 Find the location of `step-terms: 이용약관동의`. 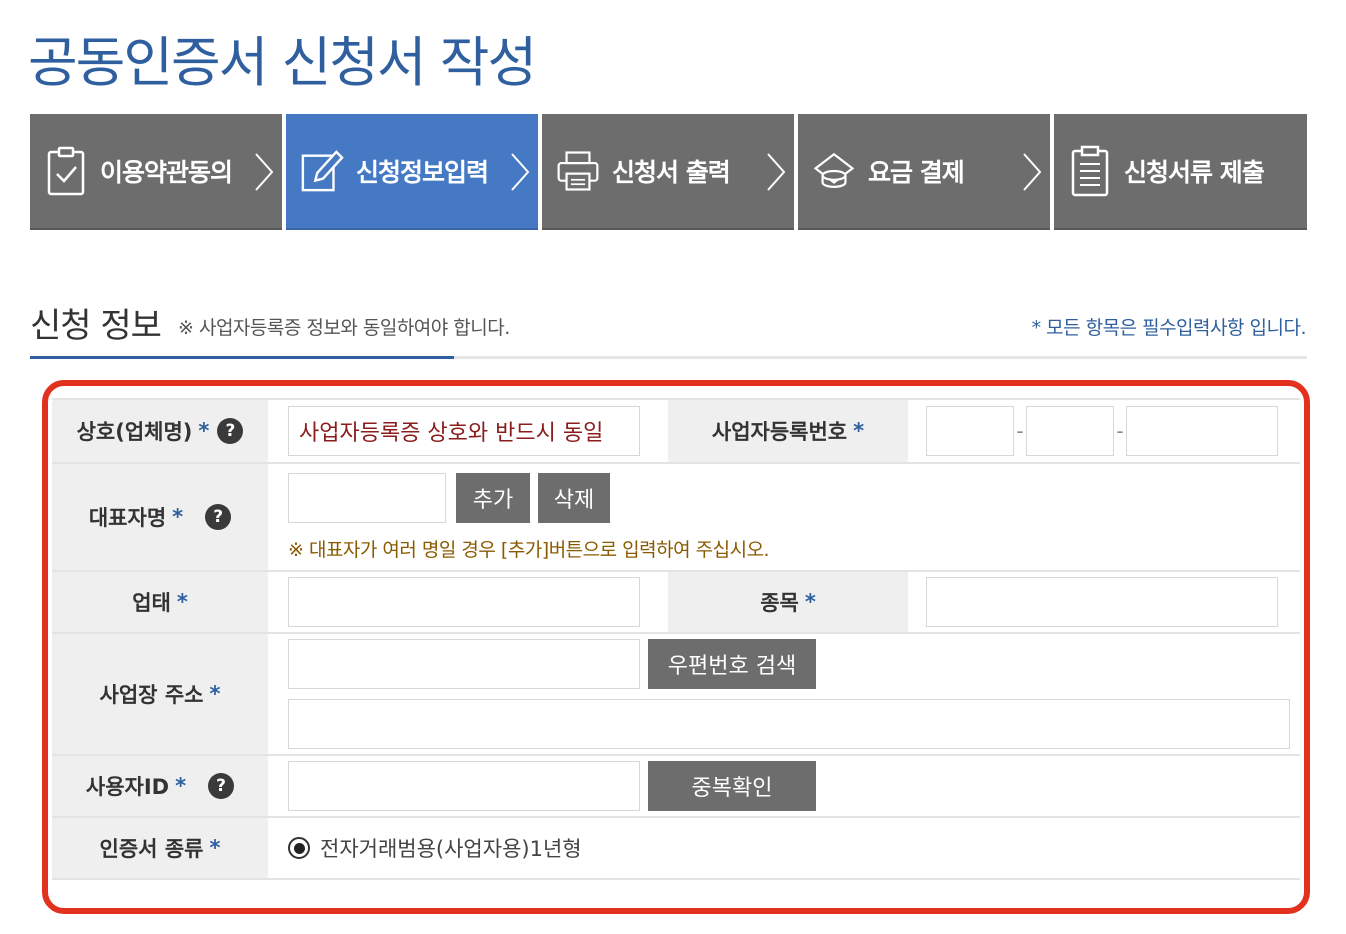

step-terms: 이용약관동의 is located at coordinates (156, 172).